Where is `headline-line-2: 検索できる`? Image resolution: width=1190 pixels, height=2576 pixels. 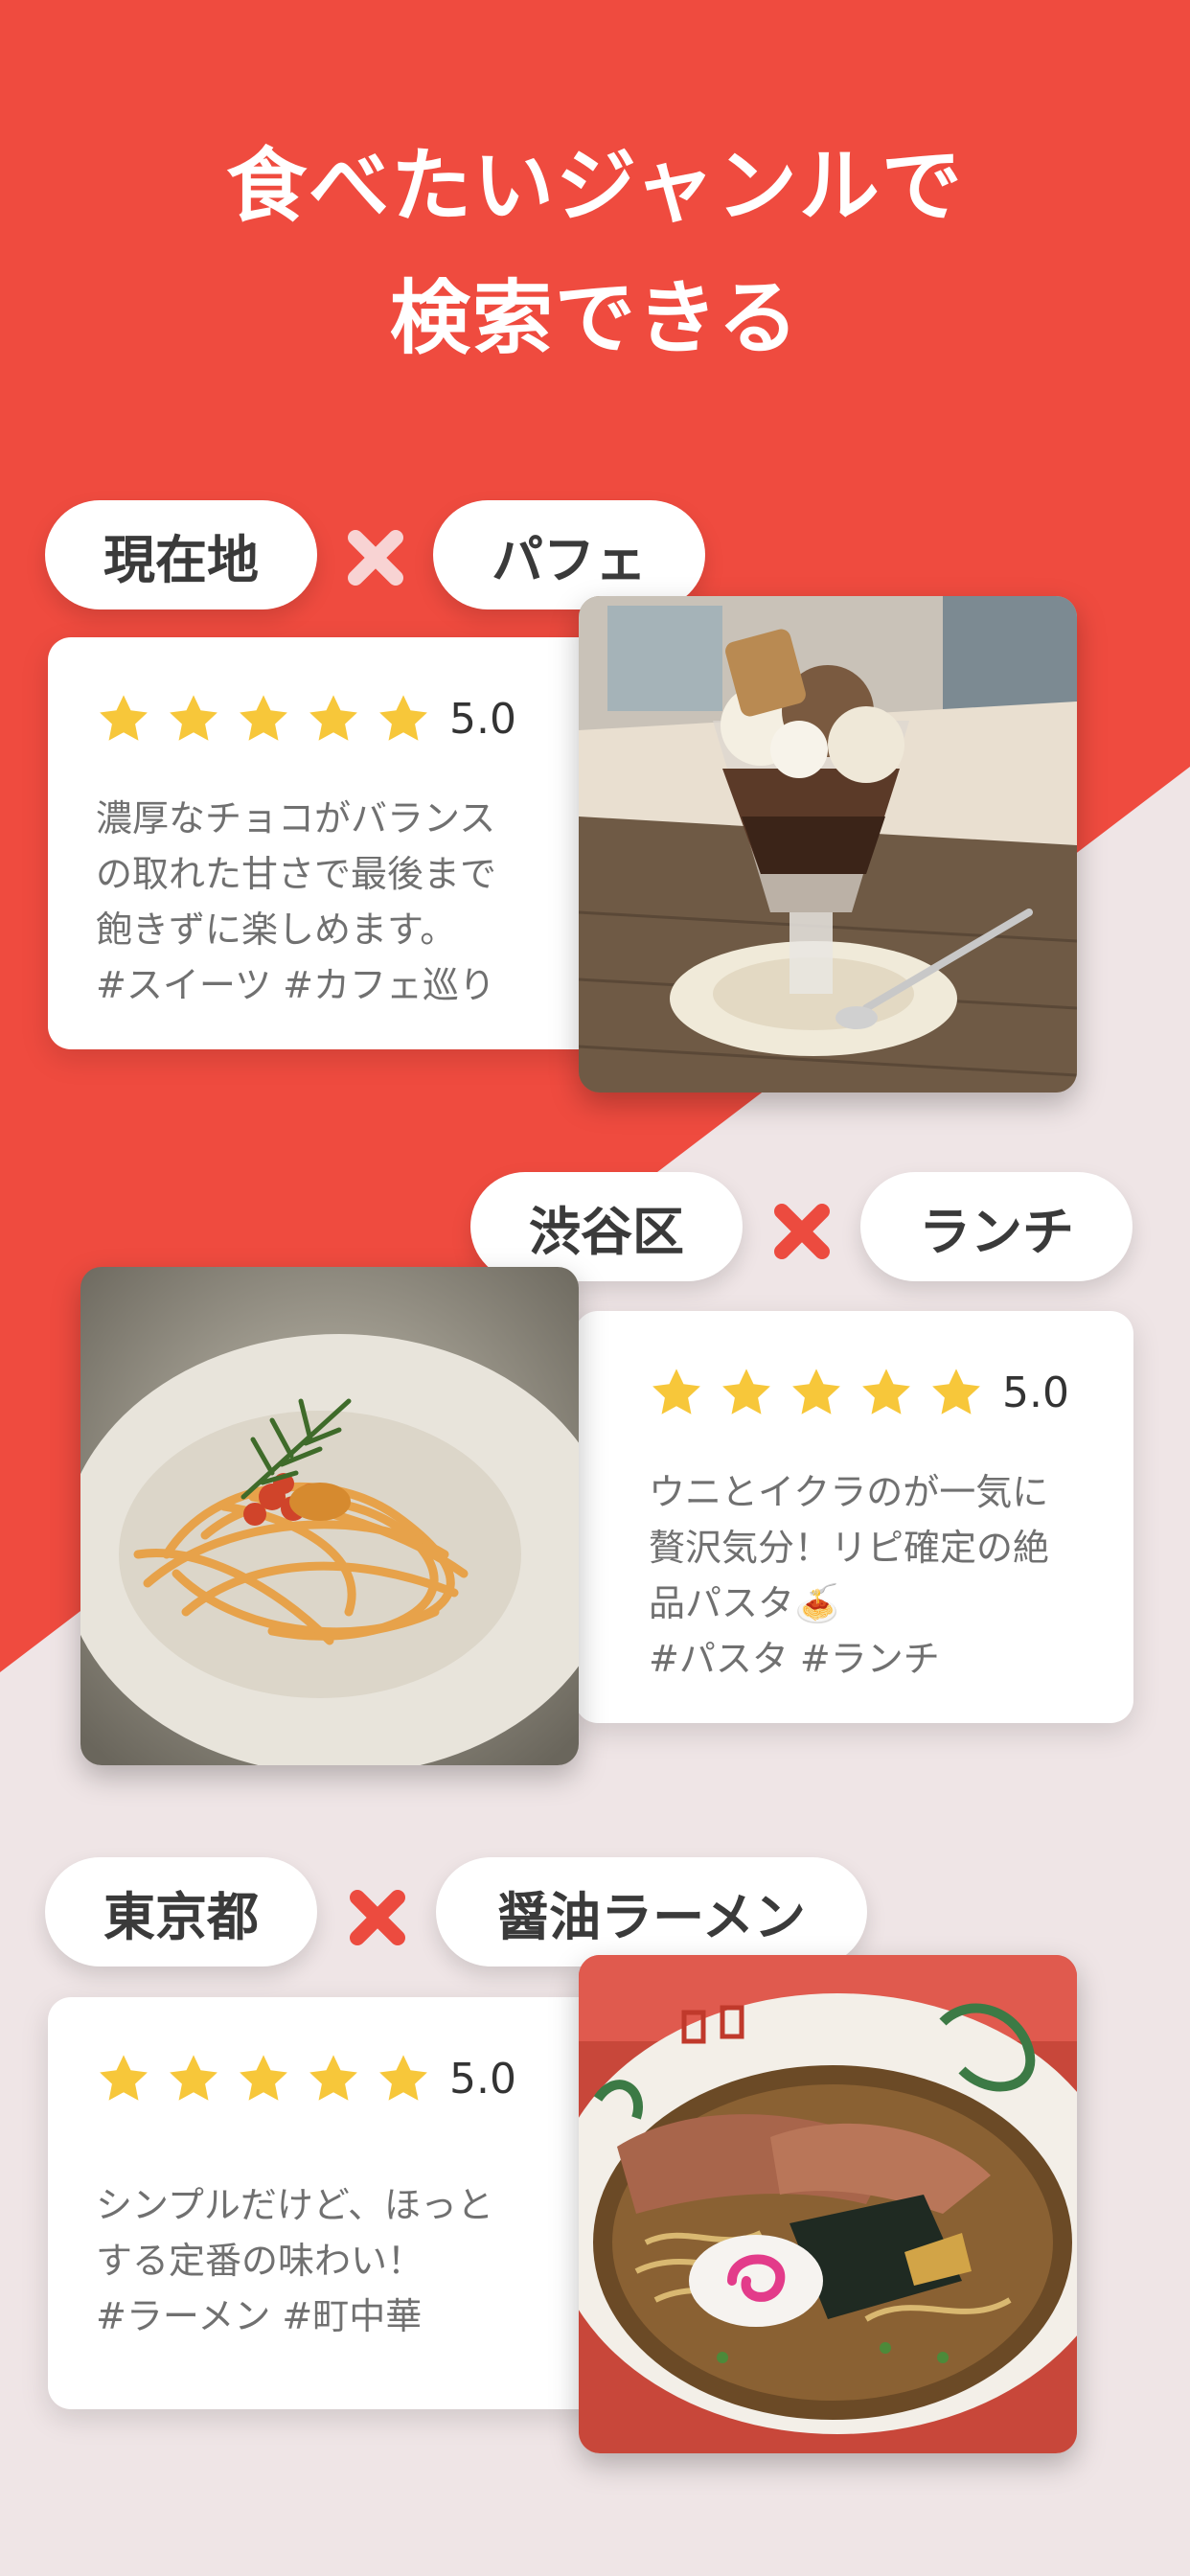
headline-line-2: 検索できる is located at coordinates (595, 318).